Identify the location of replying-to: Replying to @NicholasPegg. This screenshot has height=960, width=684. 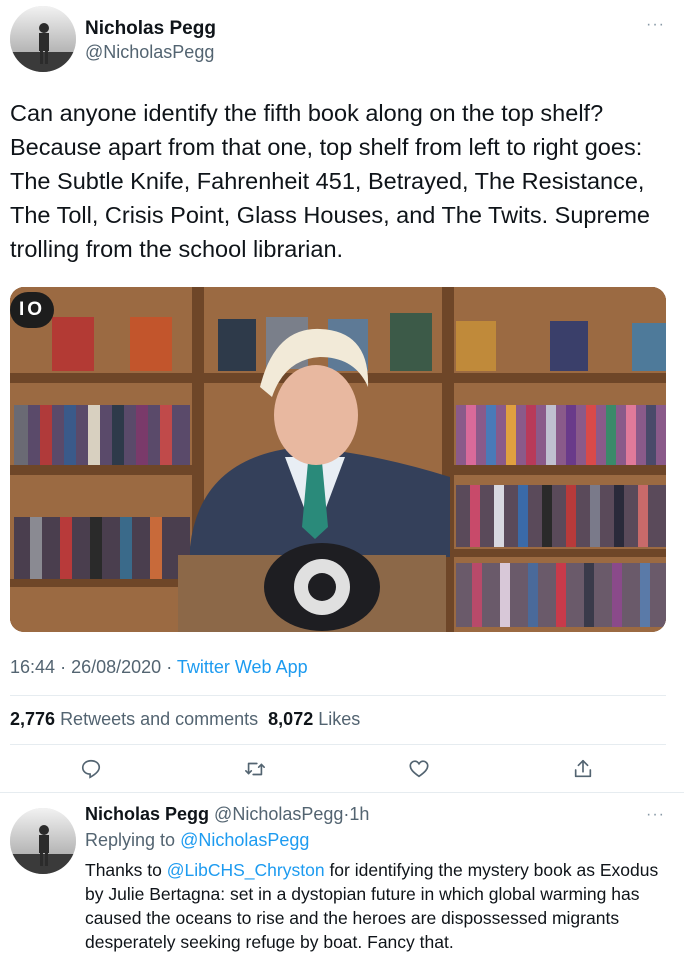
(197, 840).